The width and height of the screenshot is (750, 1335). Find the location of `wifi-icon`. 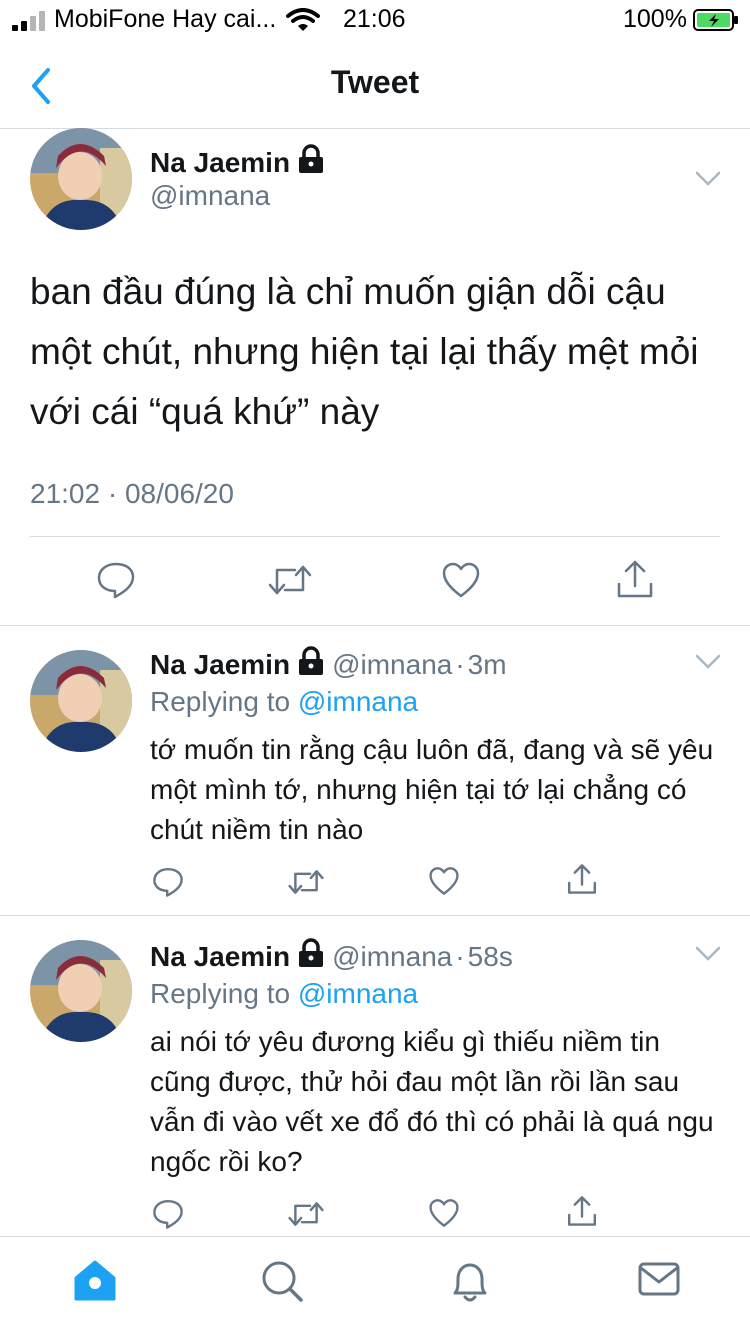

wifi-icon is located at coordinates (303, 19).